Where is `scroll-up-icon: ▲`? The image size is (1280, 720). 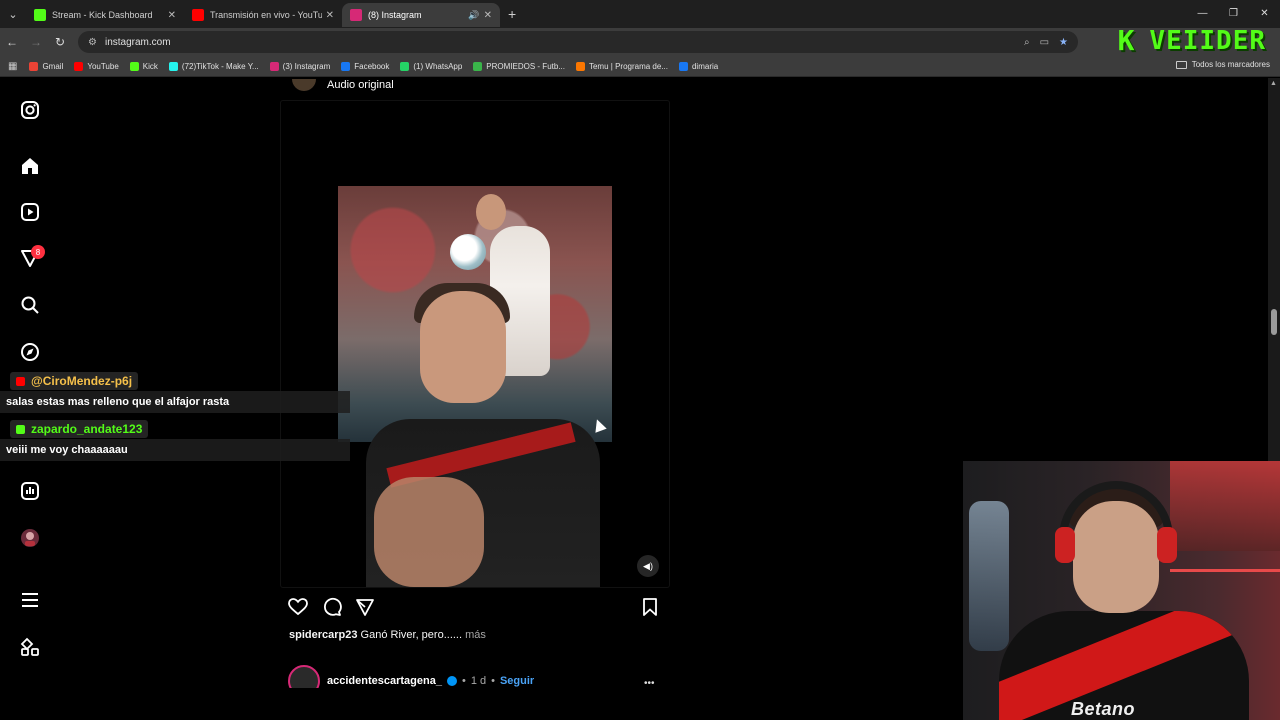 scroll-up-icon: ▲ is located at coordinates (1273, 83).